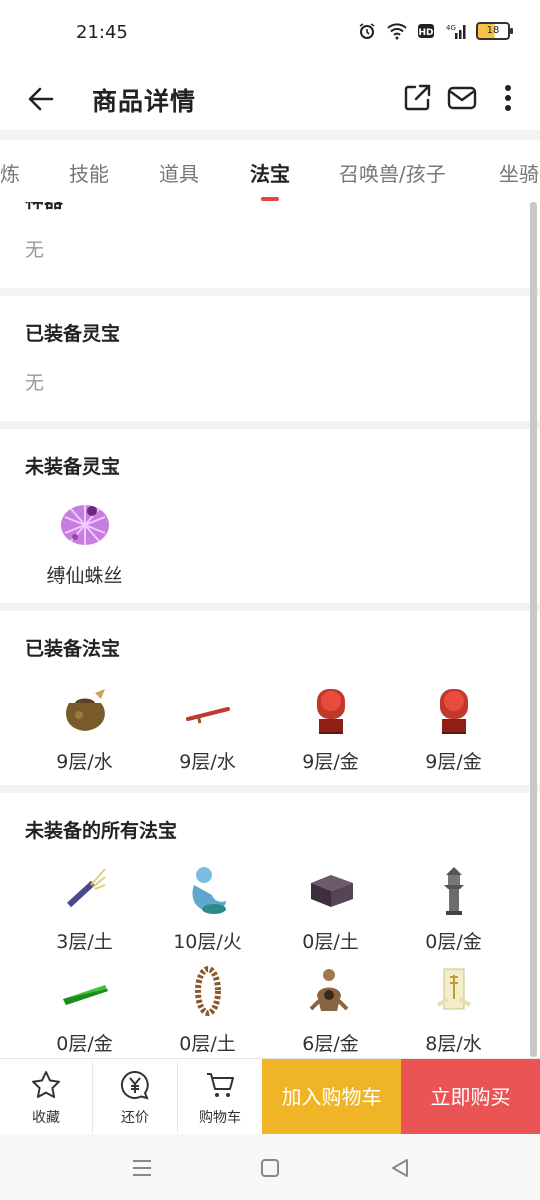 Image resolution: width=540 pixels, height=1200 pixels. I want to click on bargain-label: 还价, so click(135, 1118).